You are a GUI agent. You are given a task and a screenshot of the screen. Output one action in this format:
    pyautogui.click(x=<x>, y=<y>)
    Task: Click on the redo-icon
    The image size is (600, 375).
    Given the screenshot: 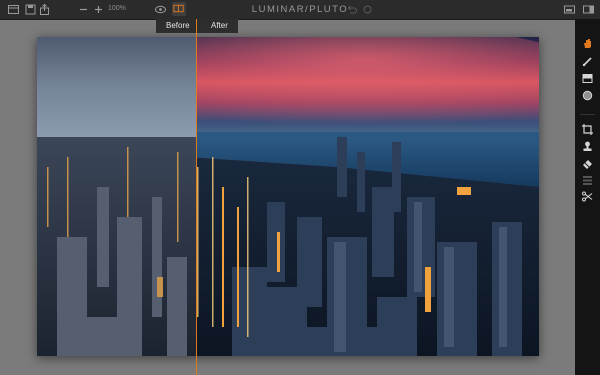 What is the action you would take?
    pyautogui.click(x=367, y=9)
    